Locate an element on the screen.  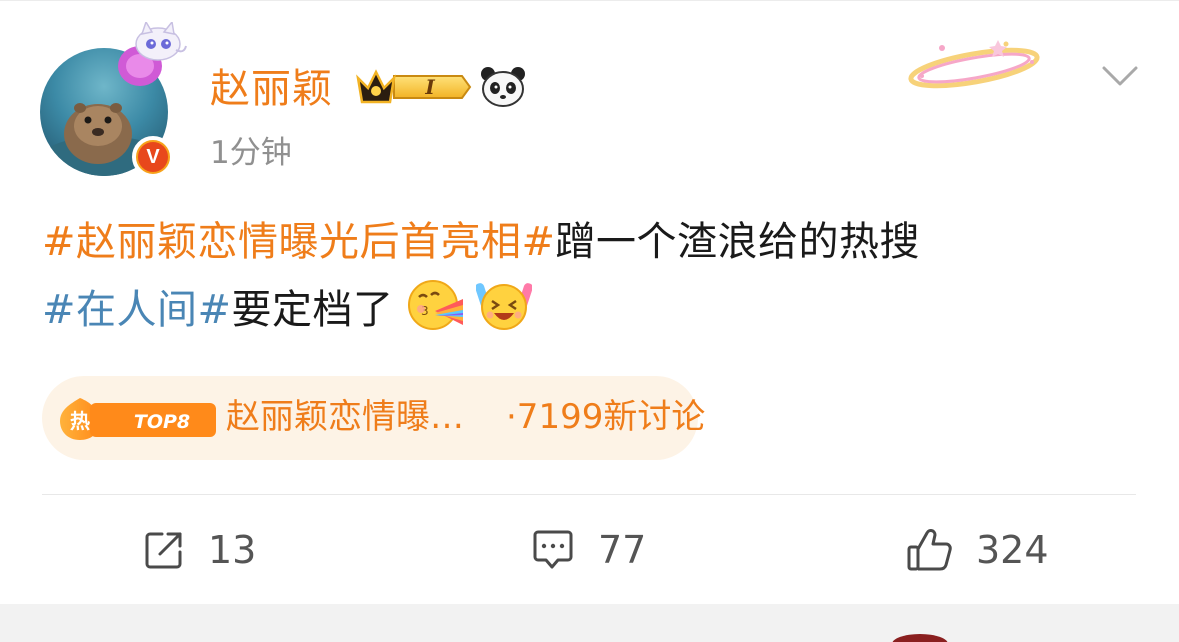
content-line-2: #在人间#要定档了 3 is located at coordinates (592, 310).